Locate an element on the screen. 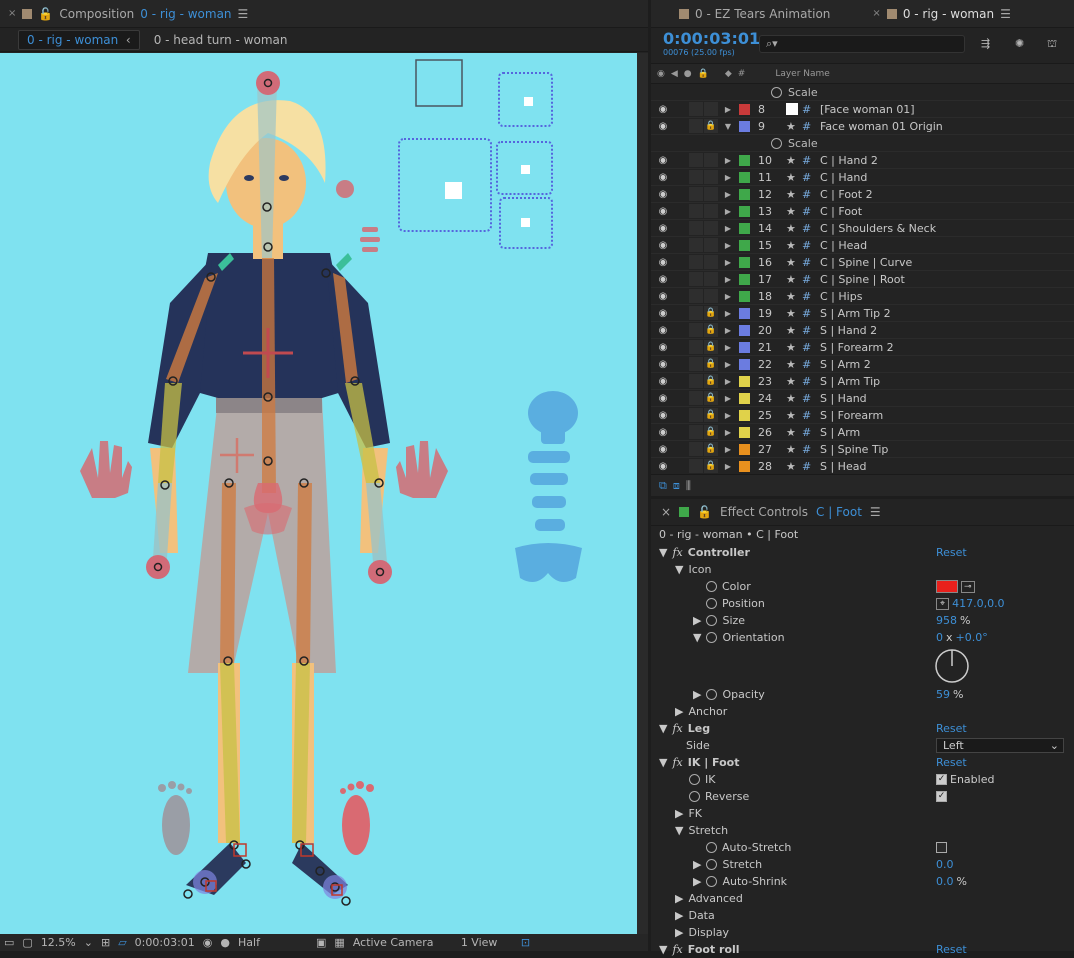  breadcrumb-next: 0 - head turn - woman is located at coordinates (221, 40).